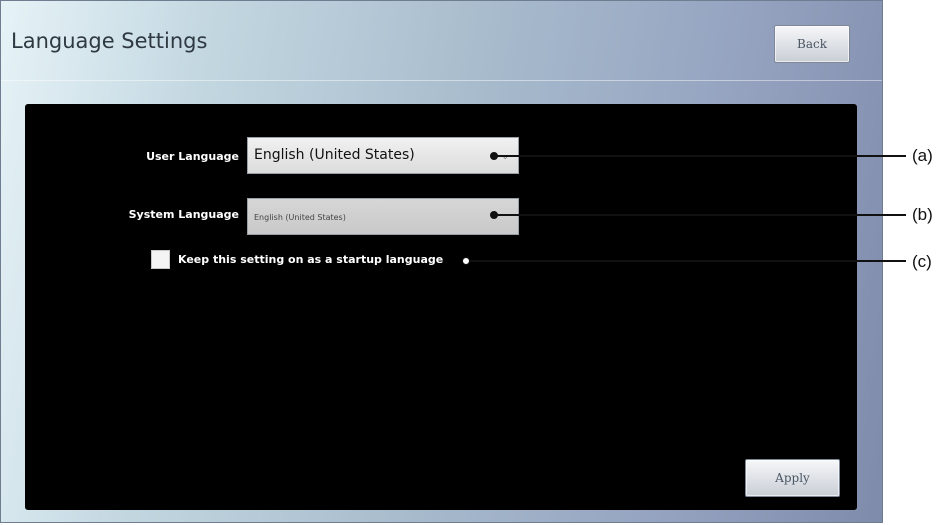 This screenshot has width=949, height=525. I want to click on user-language-value: English (United States), so click(334, 155).